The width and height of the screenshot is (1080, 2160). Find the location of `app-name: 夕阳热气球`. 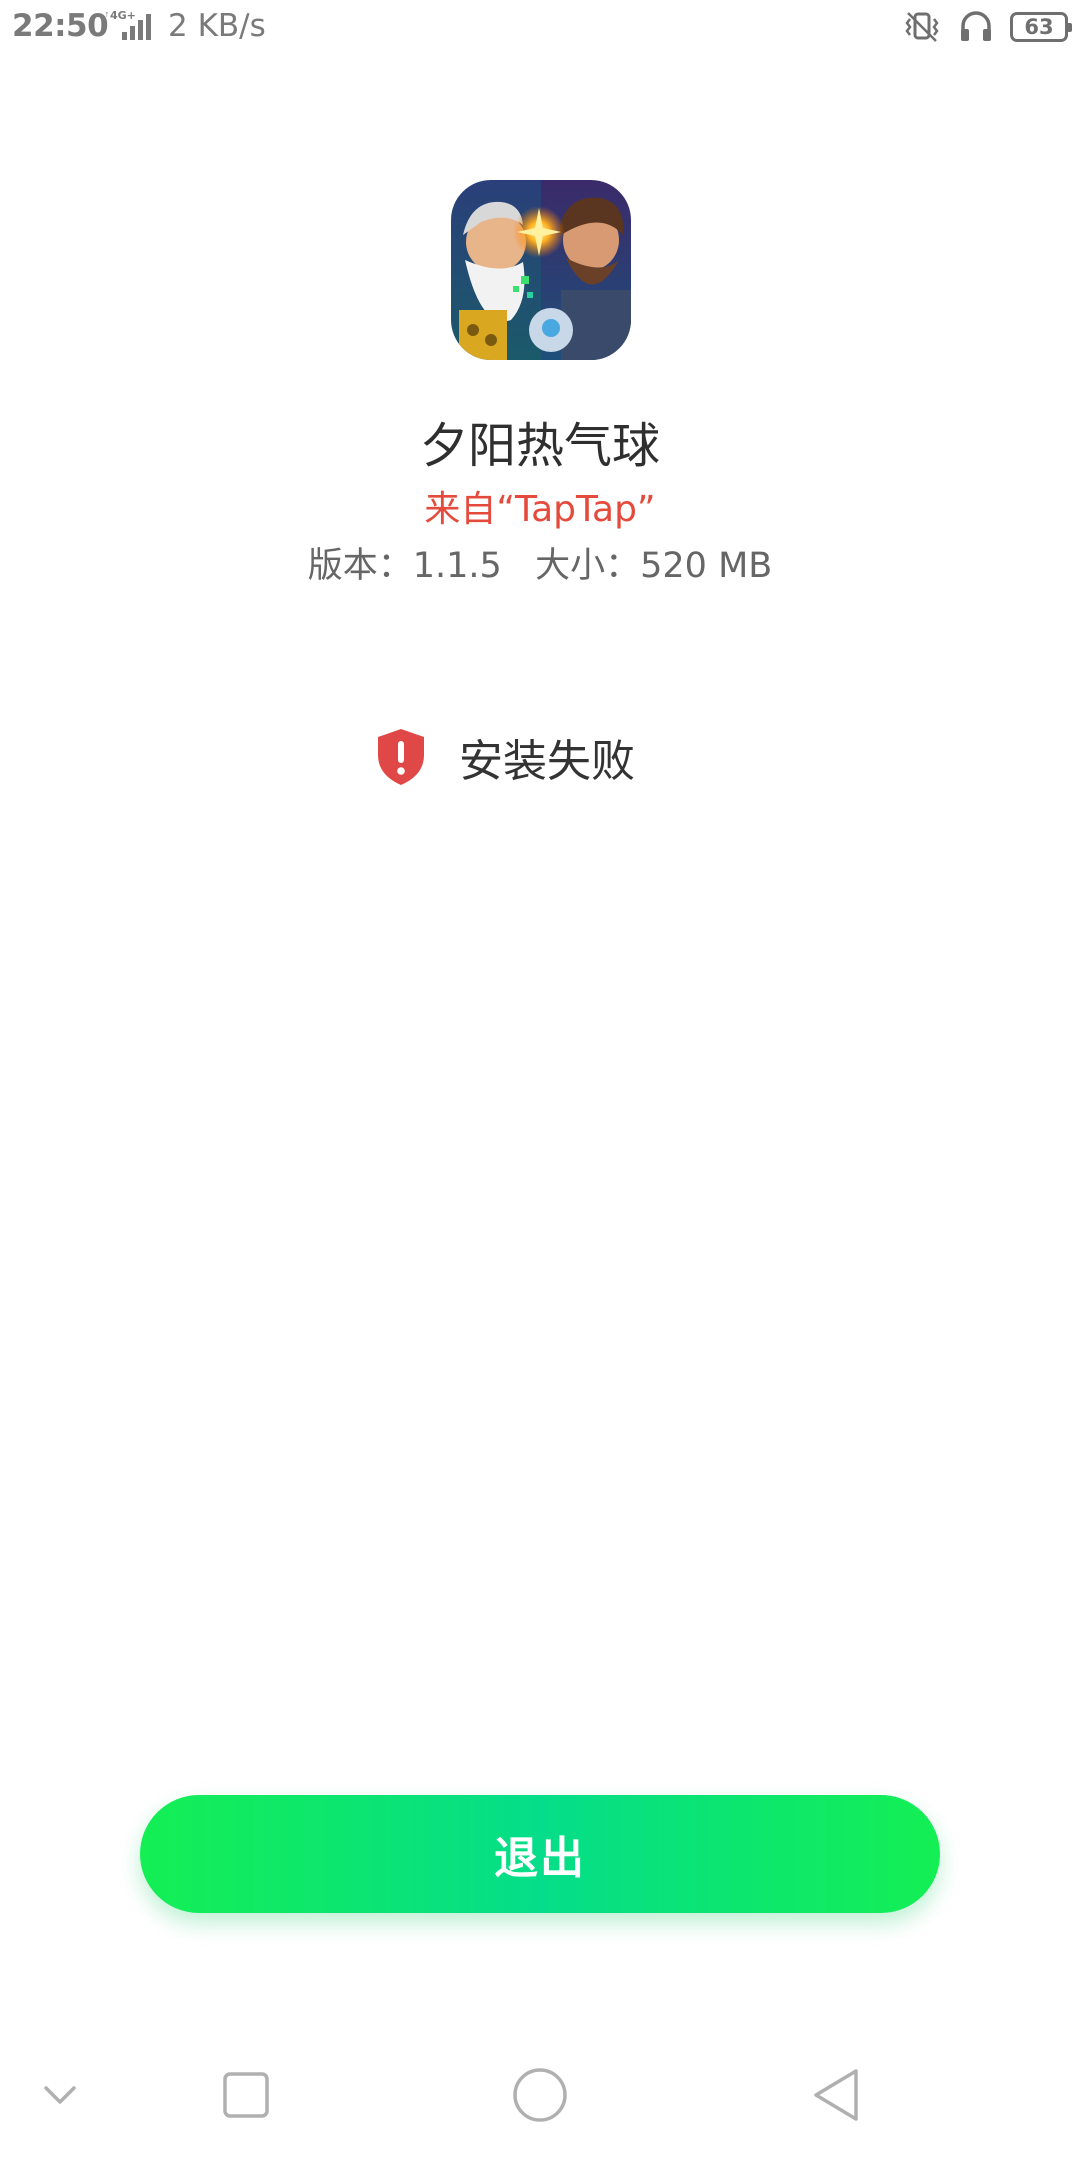

app-name: 夕阳热气球 is located at coordinates (539, 446).